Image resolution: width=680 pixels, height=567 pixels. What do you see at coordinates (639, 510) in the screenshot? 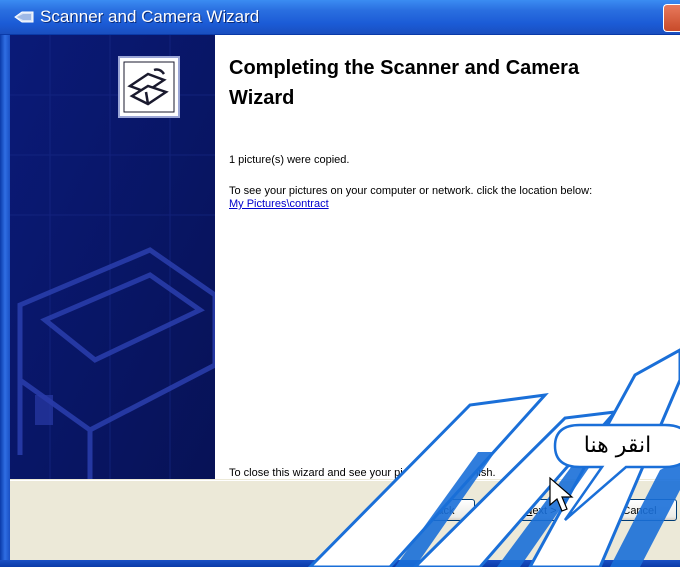
I see `cancel-button: Cancel` at bounding box center [639, 510].